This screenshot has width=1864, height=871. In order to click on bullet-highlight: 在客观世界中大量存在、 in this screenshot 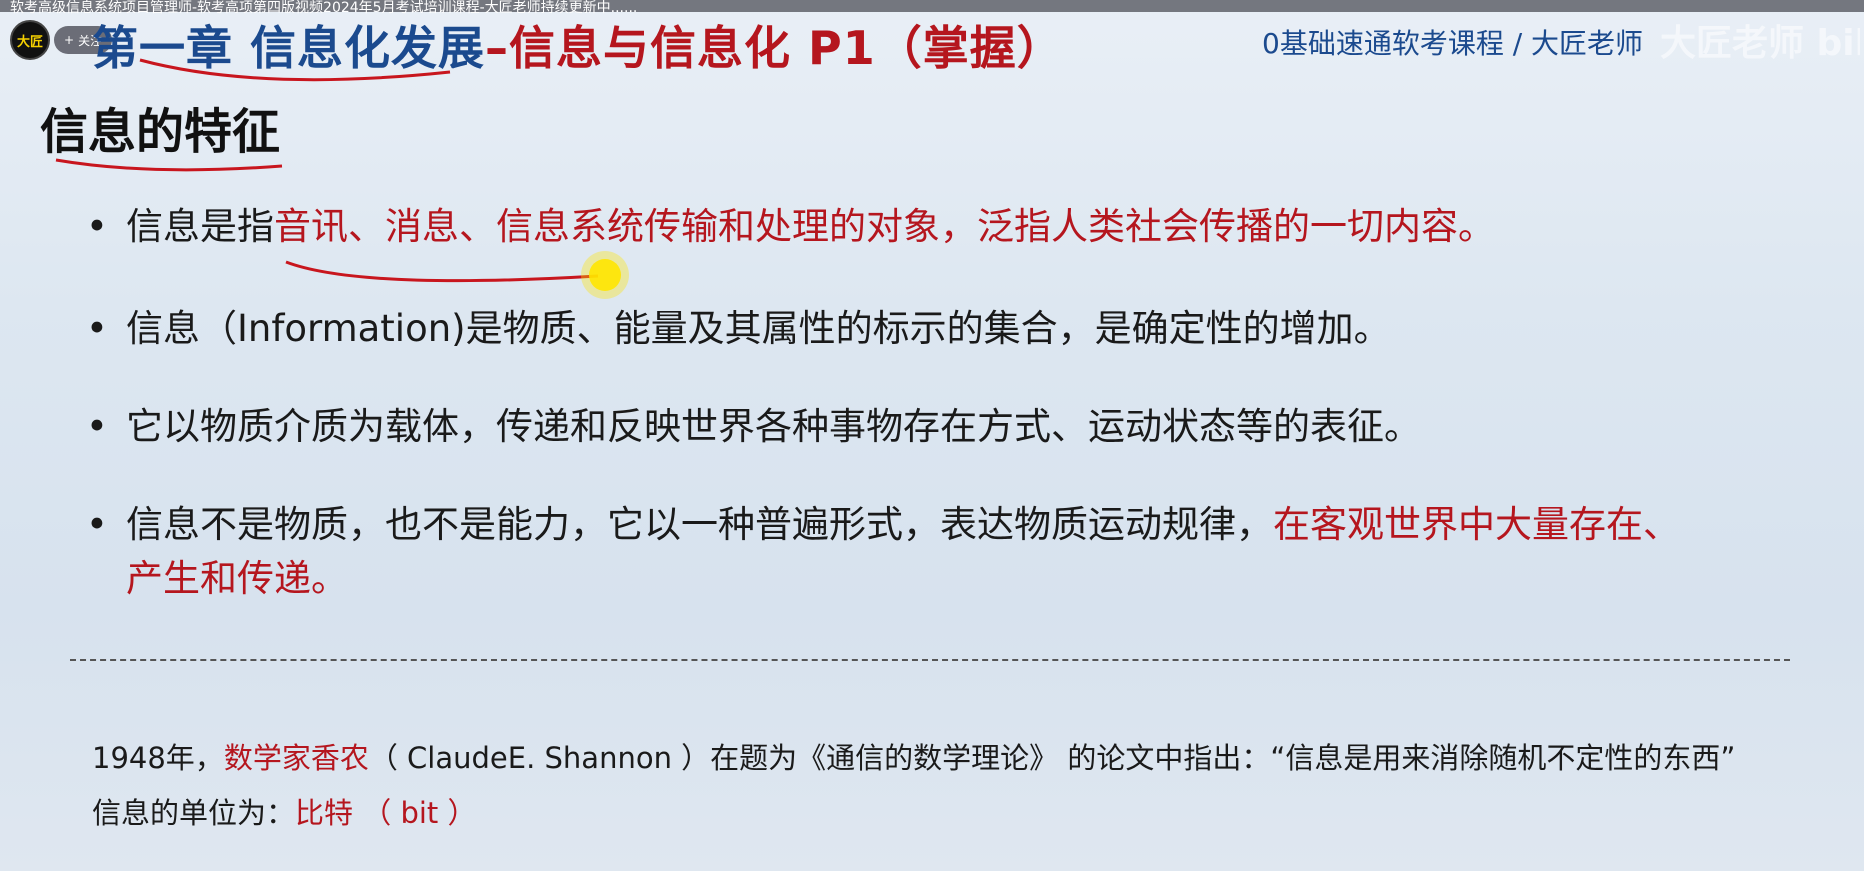, I will do `click(1476, 524)`.